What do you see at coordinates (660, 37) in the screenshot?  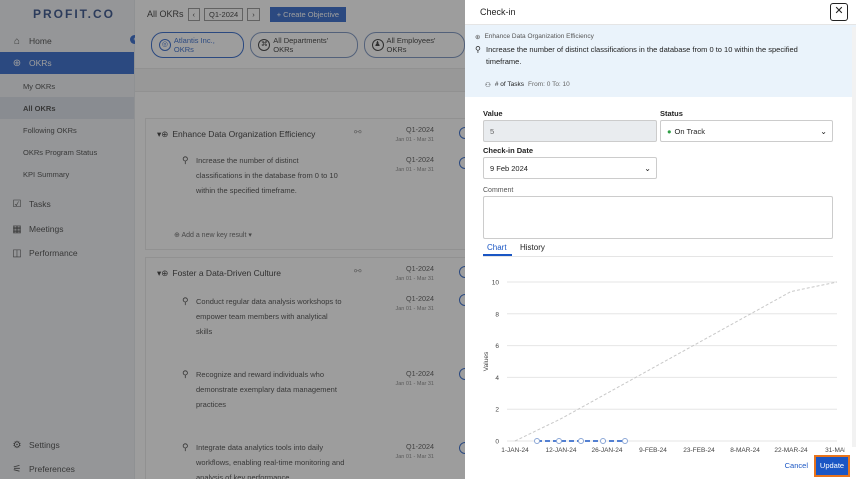 I see `objective-ref: ⊕ Enhance Data Organization Efficiency` at bounding box center [660, 37].